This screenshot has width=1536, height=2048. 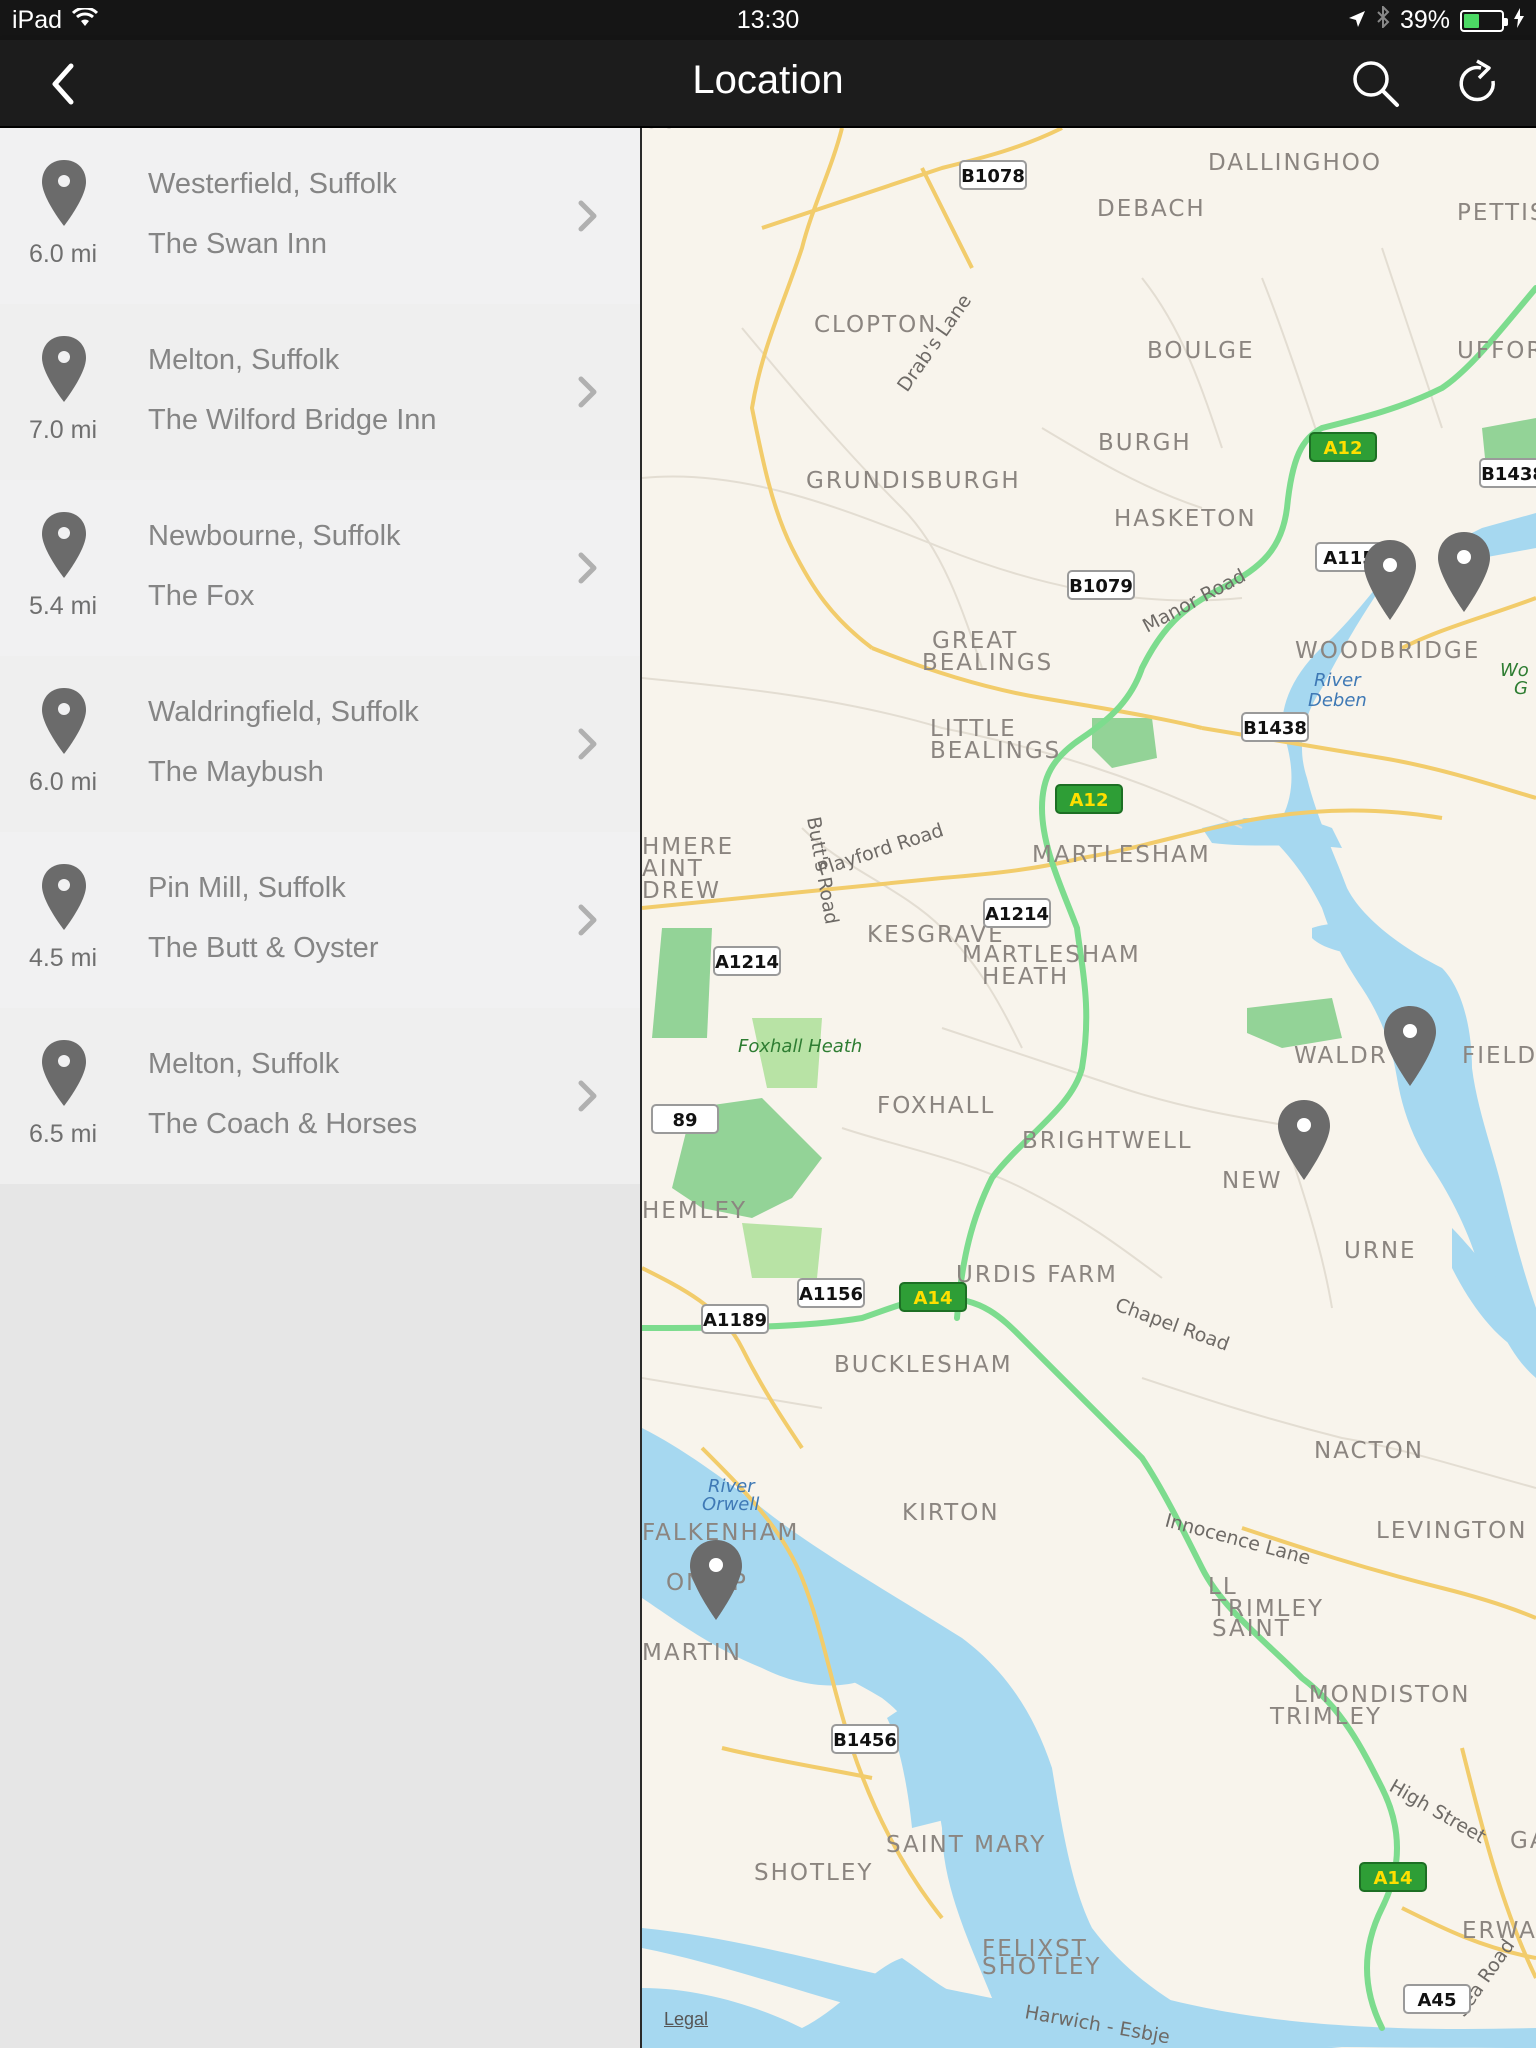 I want to click on road-label: Chapel Road, so click(x=1172, y=1325).